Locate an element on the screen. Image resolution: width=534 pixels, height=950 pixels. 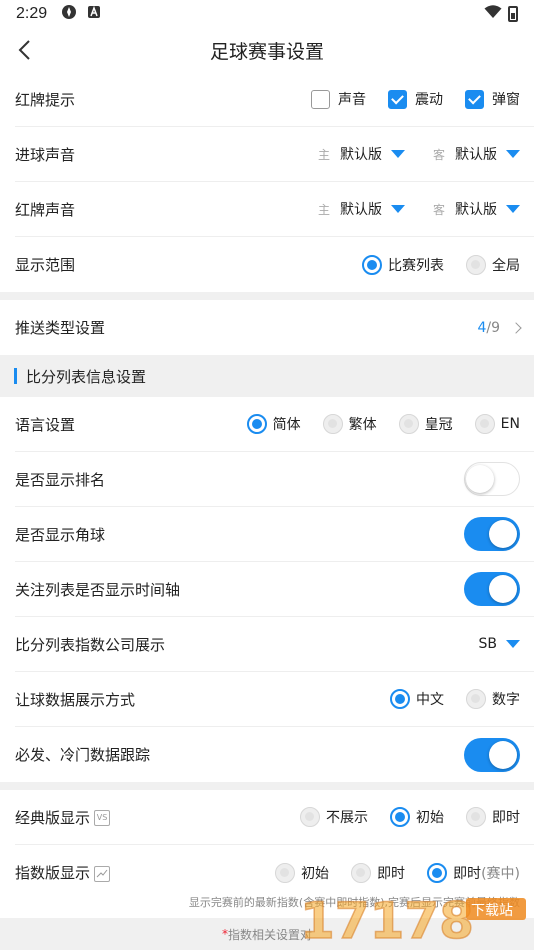
svg-text: 17178 is located at coordinates (387, 920).